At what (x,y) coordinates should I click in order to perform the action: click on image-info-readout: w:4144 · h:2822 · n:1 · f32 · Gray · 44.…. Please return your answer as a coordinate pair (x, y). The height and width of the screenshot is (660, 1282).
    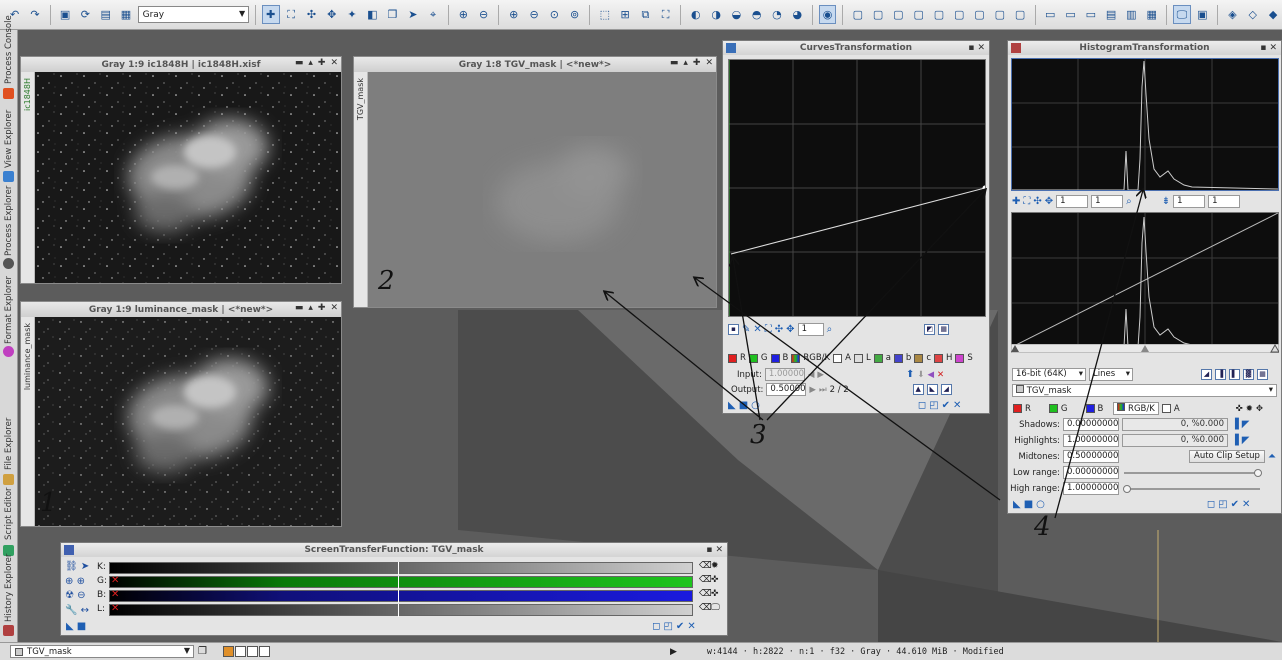
    Looking at the image, I should click on (855, 651).